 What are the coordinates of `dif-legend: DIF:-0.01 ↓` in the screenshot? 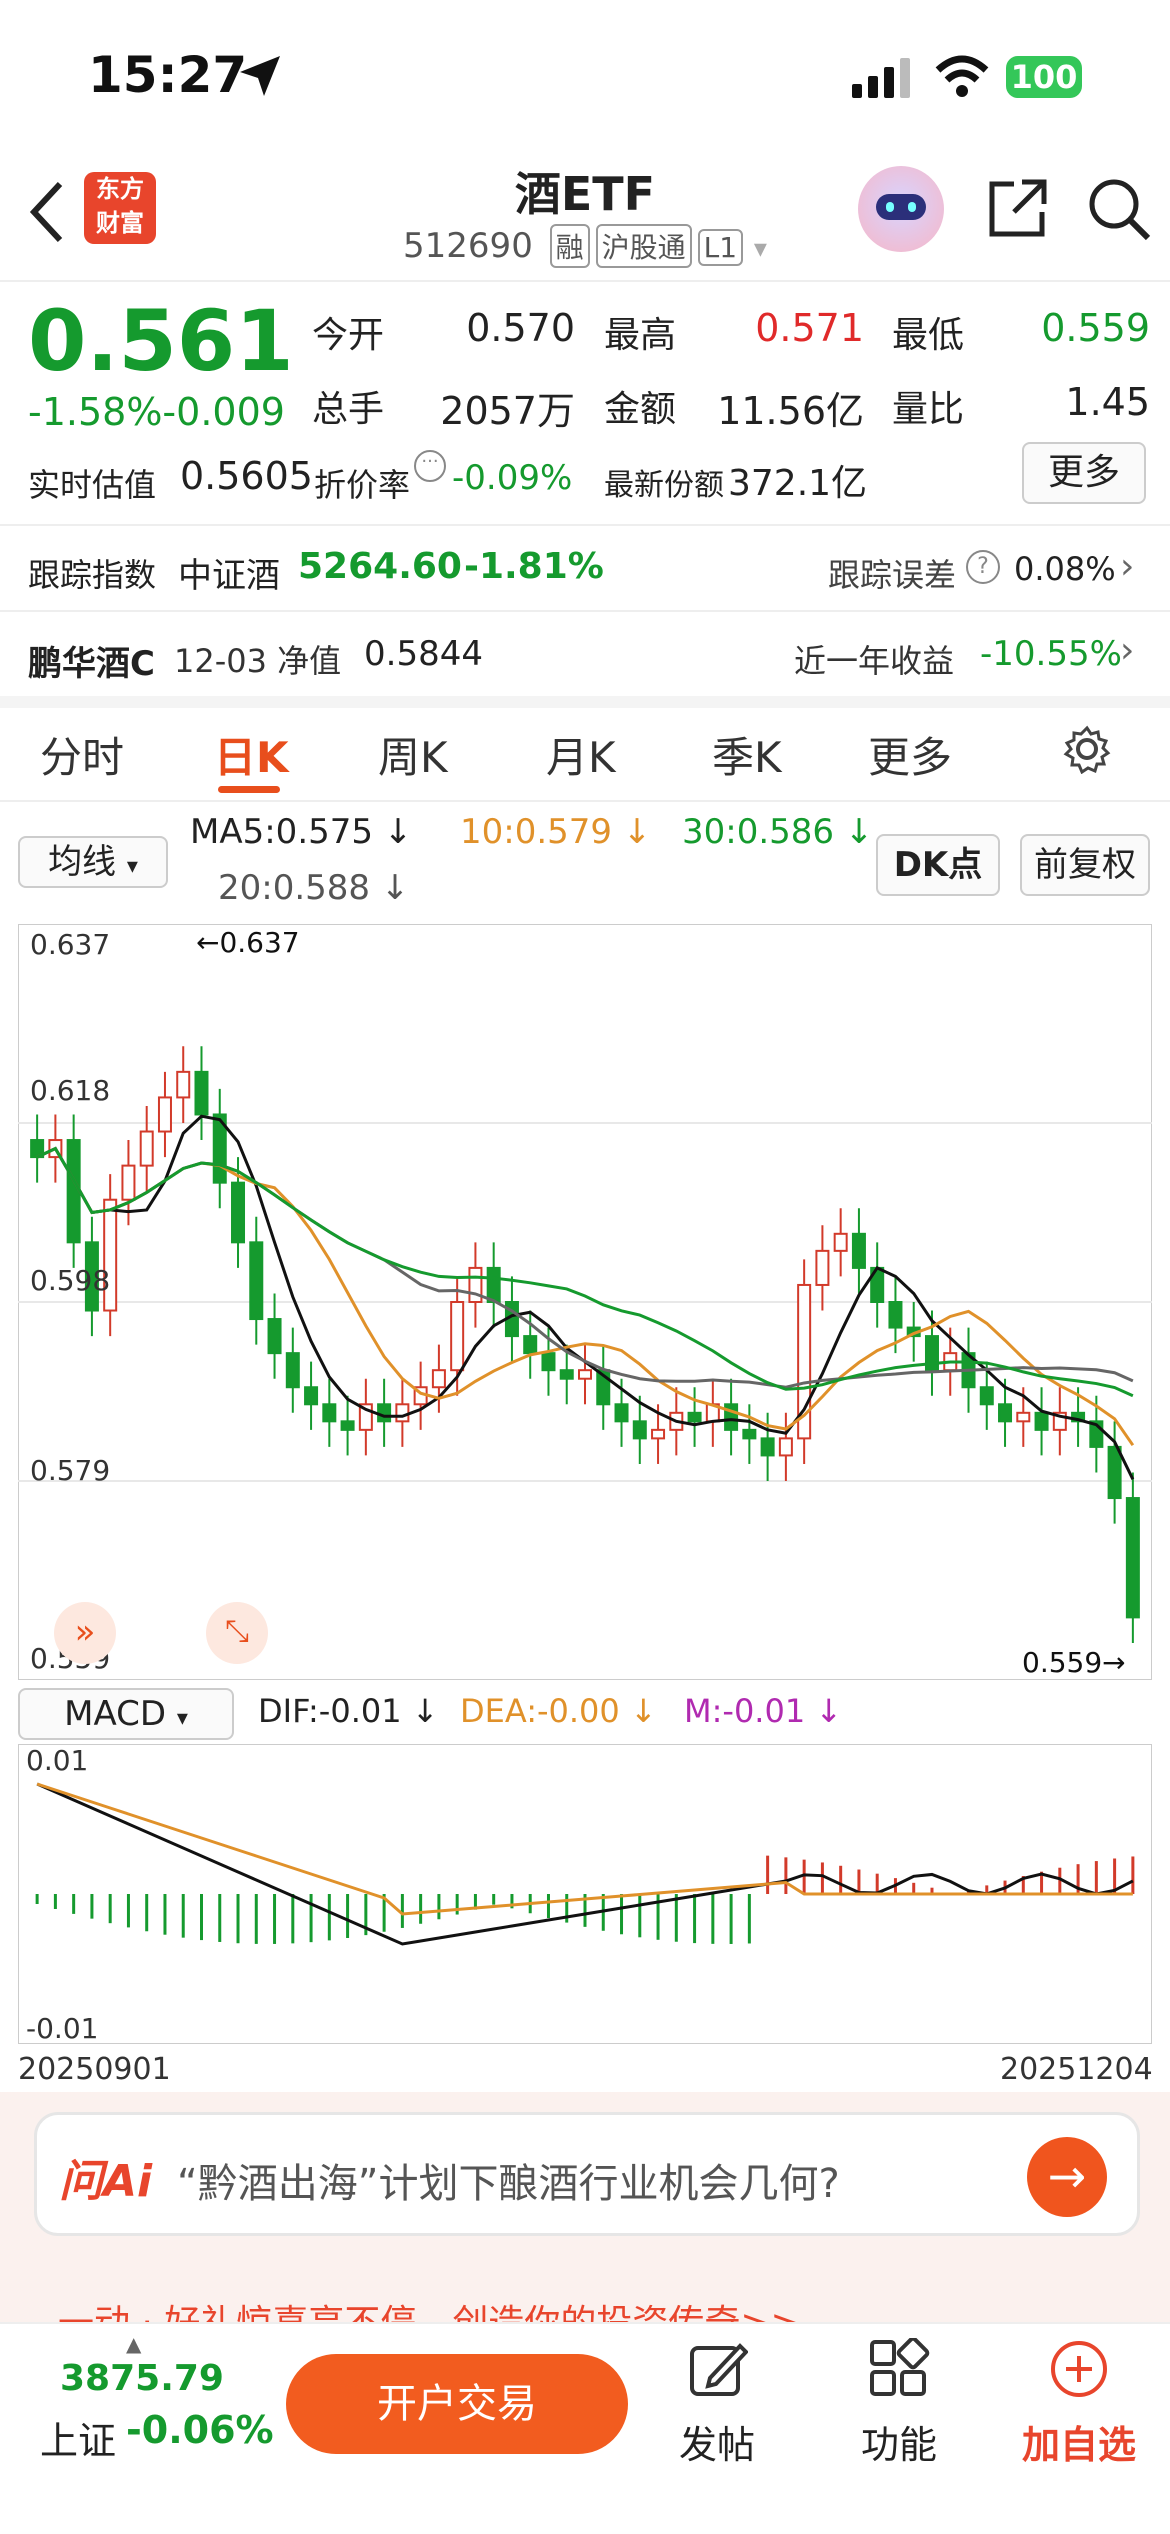 It's located at (348, 1711).